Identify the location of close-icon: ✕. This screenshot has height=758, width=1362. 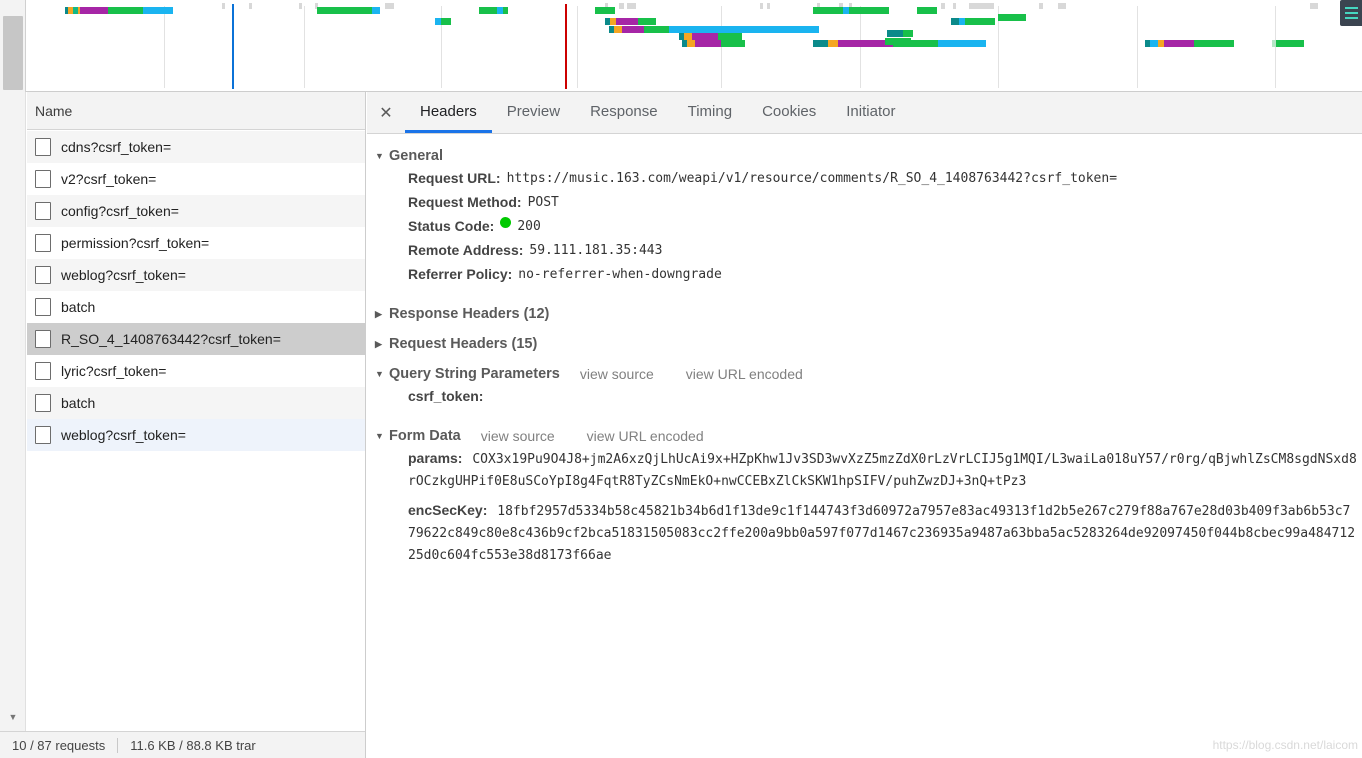
(386, 112).